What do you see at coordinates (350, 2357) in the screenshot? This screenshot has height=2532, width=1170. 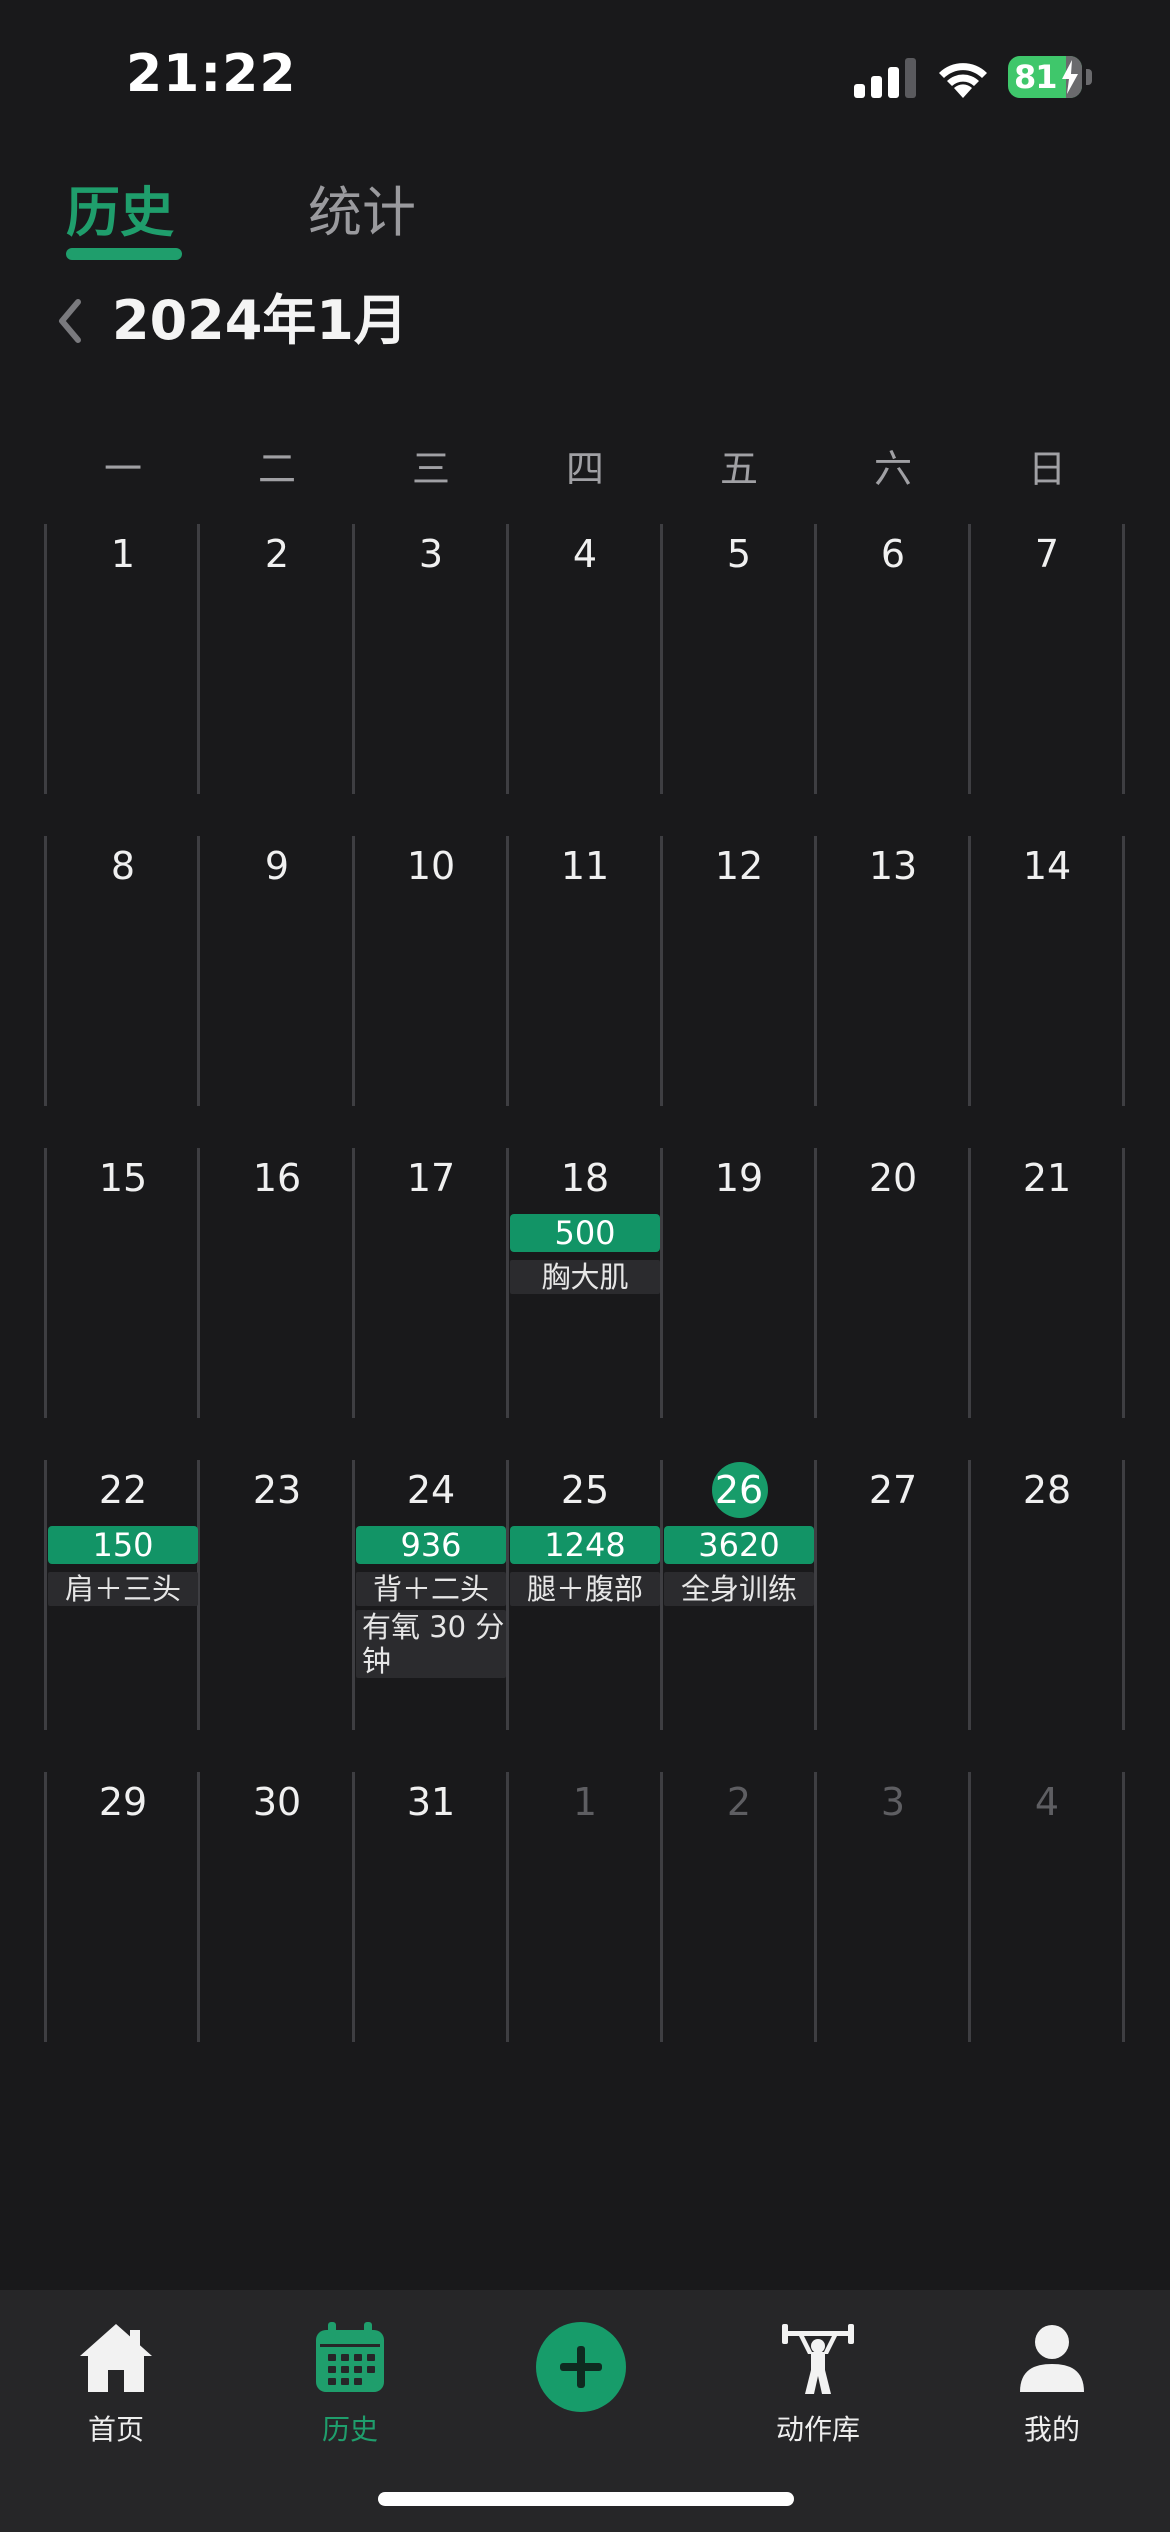 I see `calendar-icon` at bounding box center [350, 2357].